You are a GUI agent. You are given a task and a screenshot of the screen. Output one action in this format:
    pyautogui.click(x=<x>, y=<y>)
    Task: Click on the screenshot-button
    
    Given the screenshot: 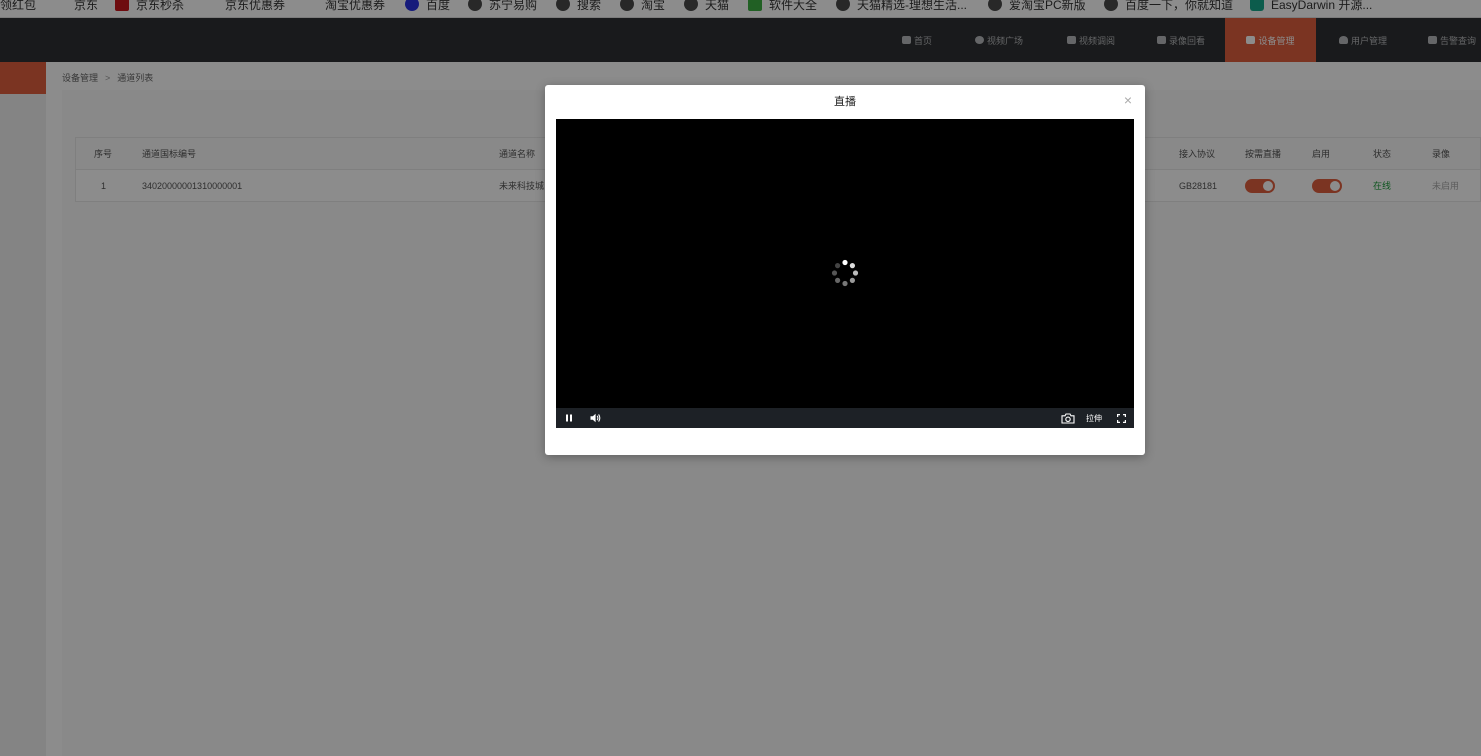 What is the action you would take?
    pyautogui.click(x=1068, y=418)
    